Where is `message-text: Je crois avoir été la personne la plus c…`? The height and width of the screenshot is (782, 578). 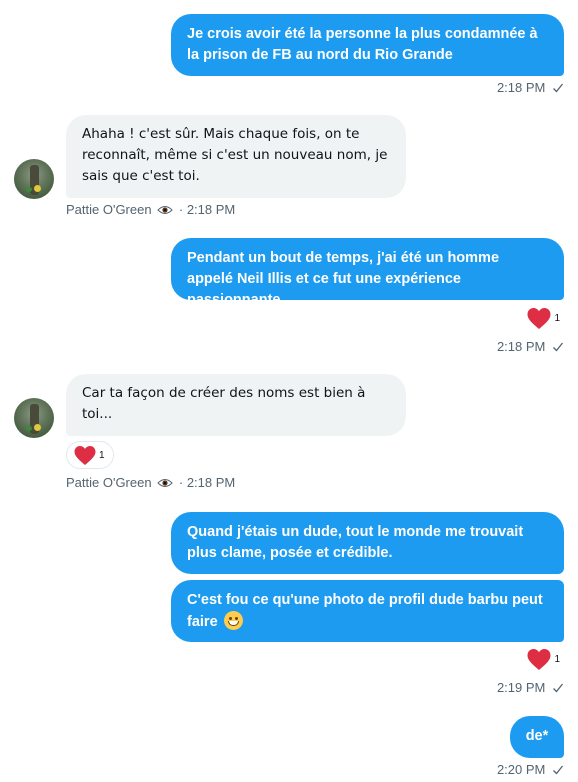 message-text: Je crois avoir été la personne la plus c… is located at coordinates (362, 44).